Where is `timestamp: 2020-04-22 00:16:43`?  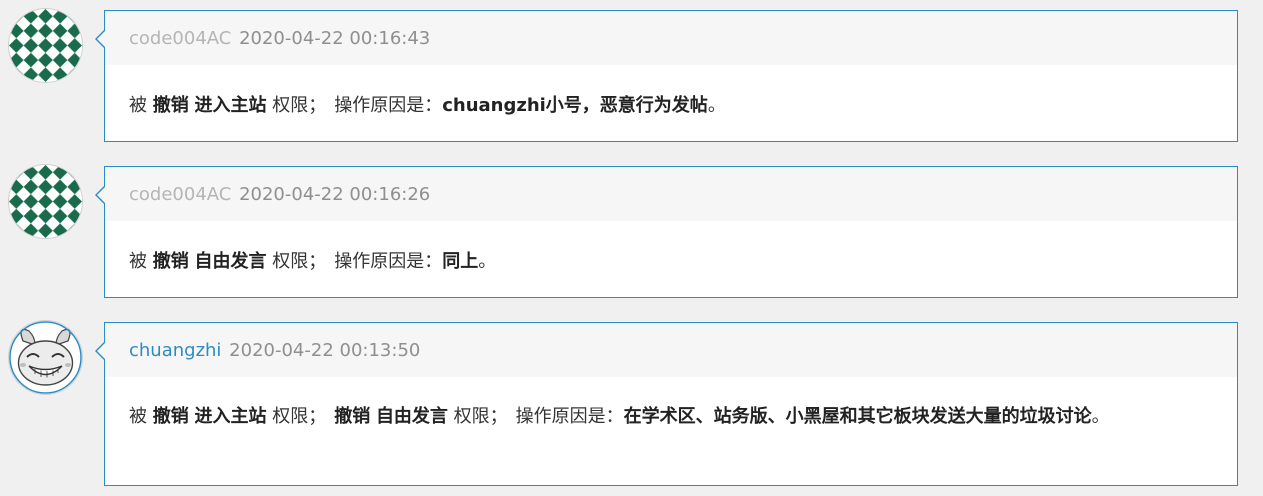 timestamp: 2020-04-22 00:16:43 is located at coordinates (335, 38).